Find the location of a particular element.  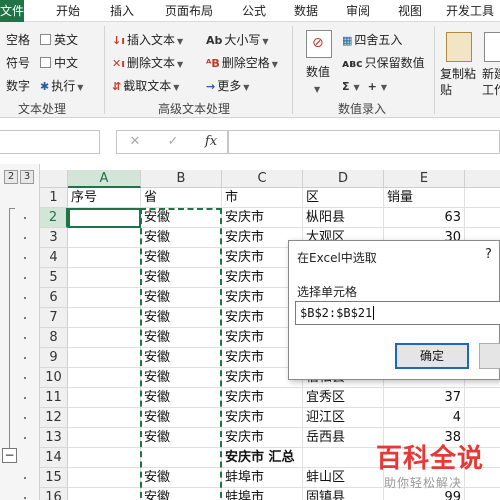

cell-d11: 宜秀区 is located at coordinates (343, 398).